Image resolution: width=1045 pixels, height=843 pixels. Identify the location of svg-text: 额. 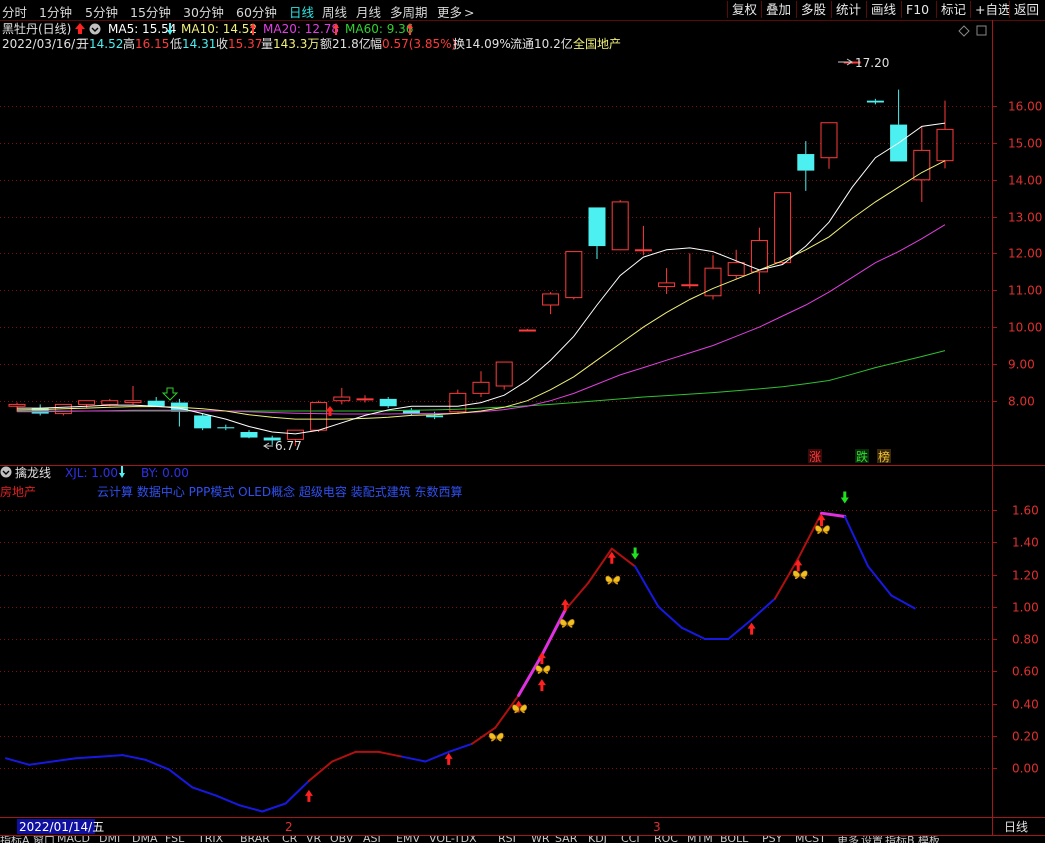
(326, 44).